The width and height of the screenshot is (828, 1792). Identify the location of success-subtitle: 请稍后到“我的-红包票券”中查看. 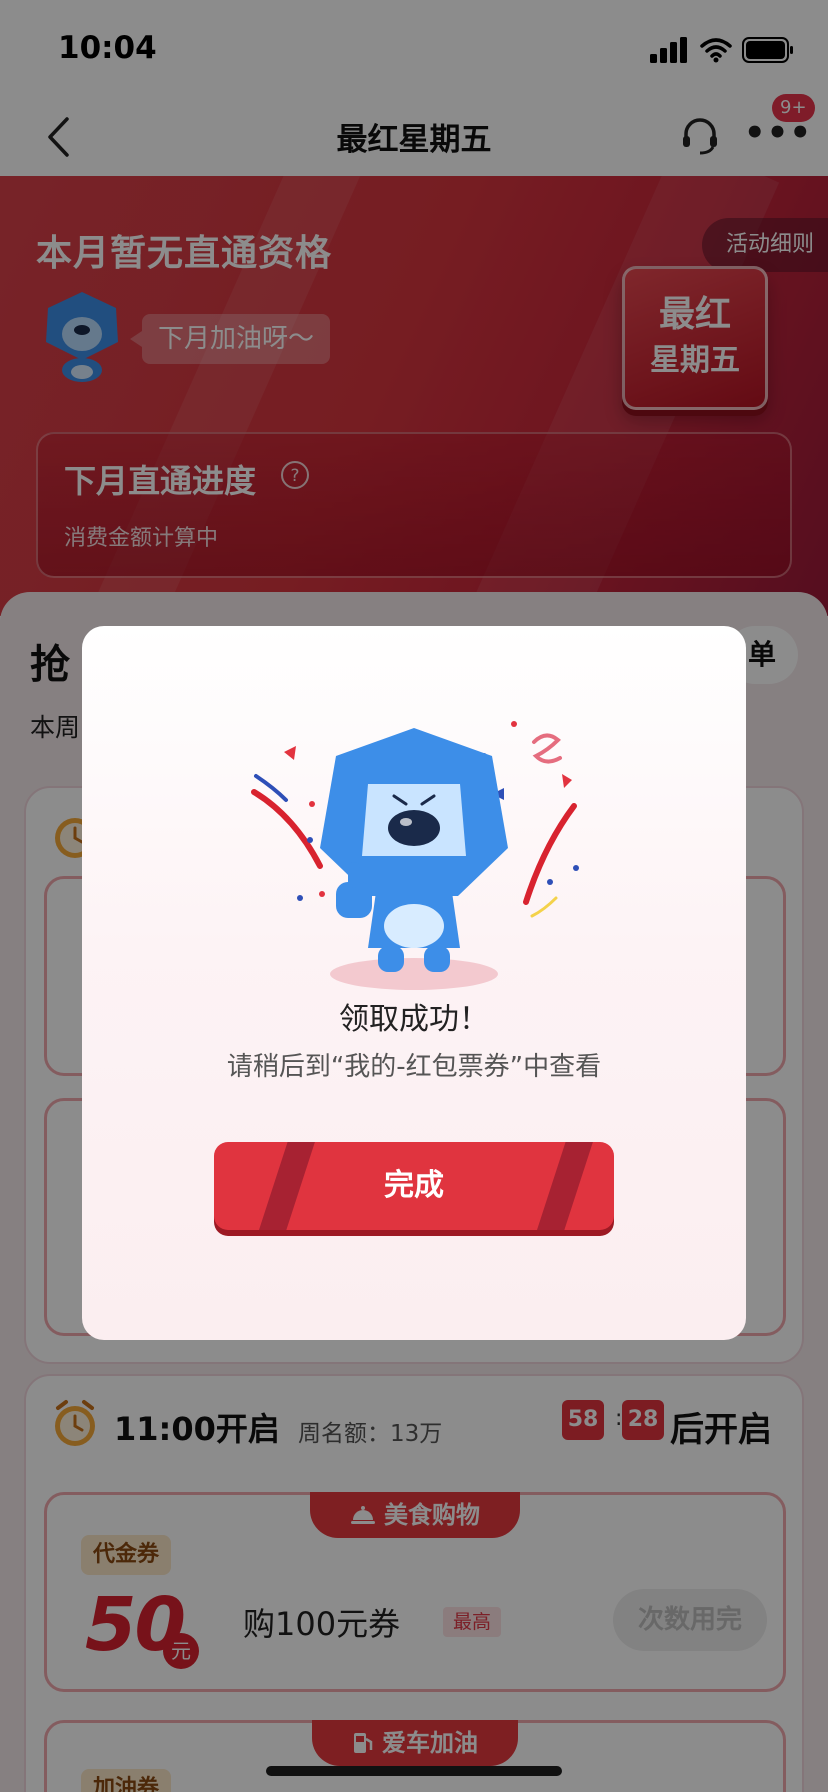
(414, 1067).